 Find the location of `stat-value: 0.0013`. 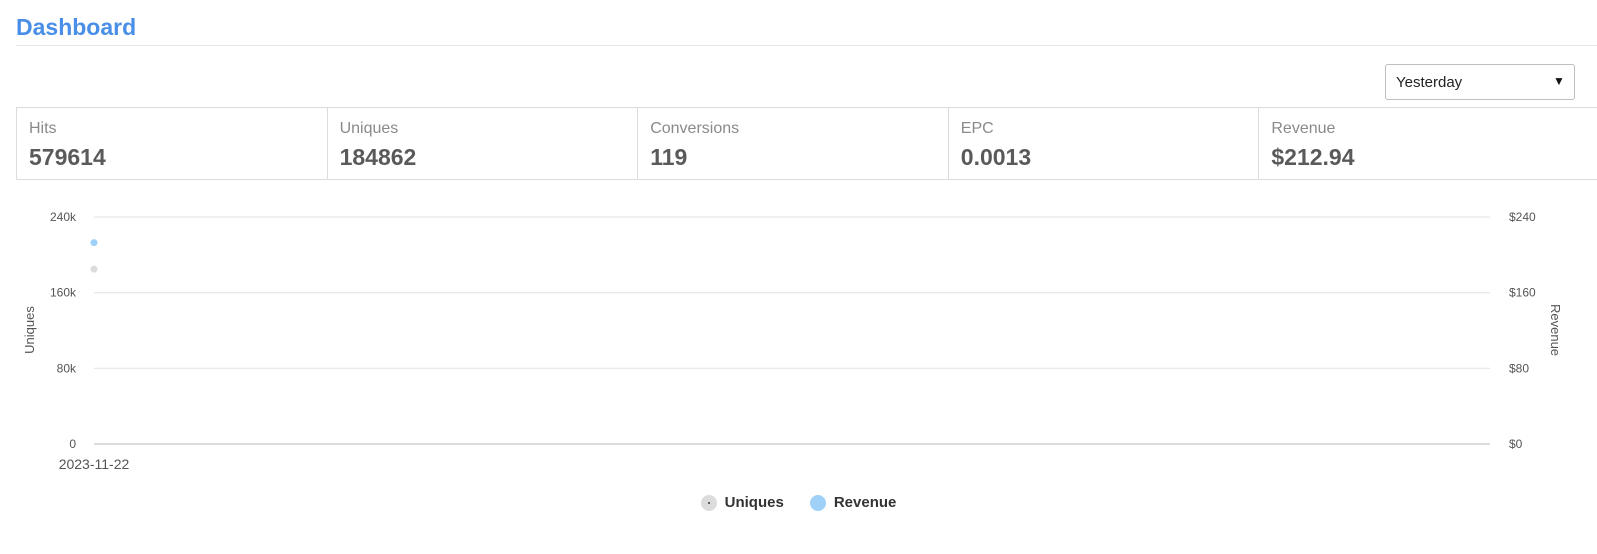

stat-value: 0.0013 is located at coordinates (996, 157).